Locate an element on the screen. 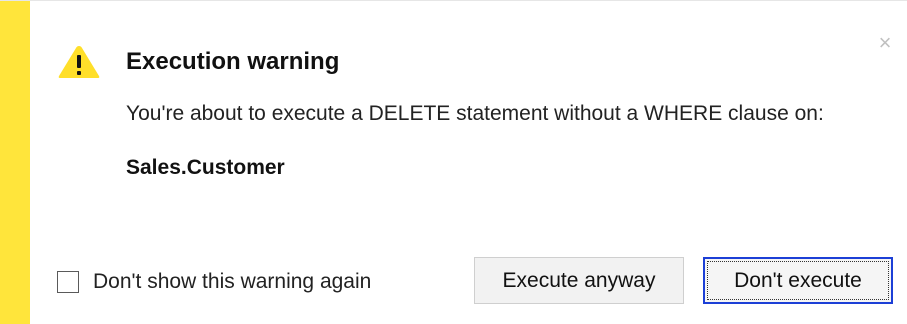  warning-accent-bar is located at coordinates (15, 162).